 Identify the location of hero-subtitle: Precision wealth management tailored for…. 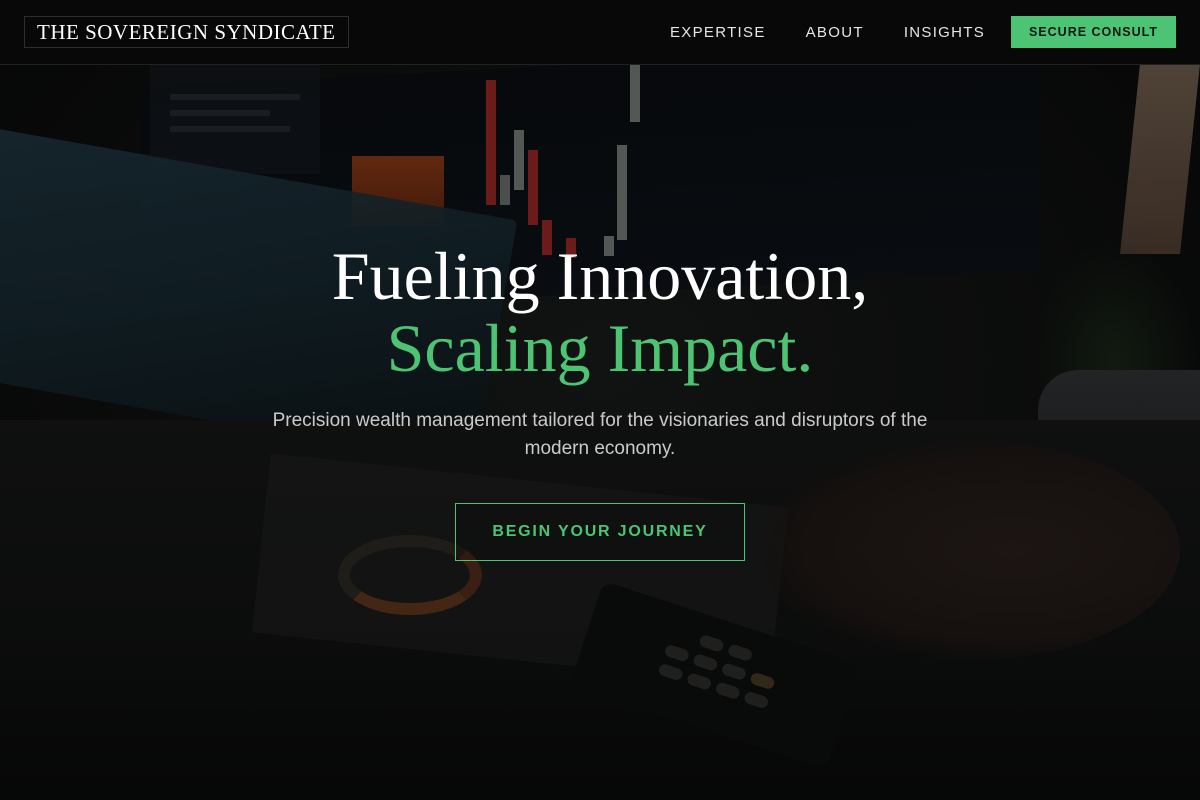
(600, 434).